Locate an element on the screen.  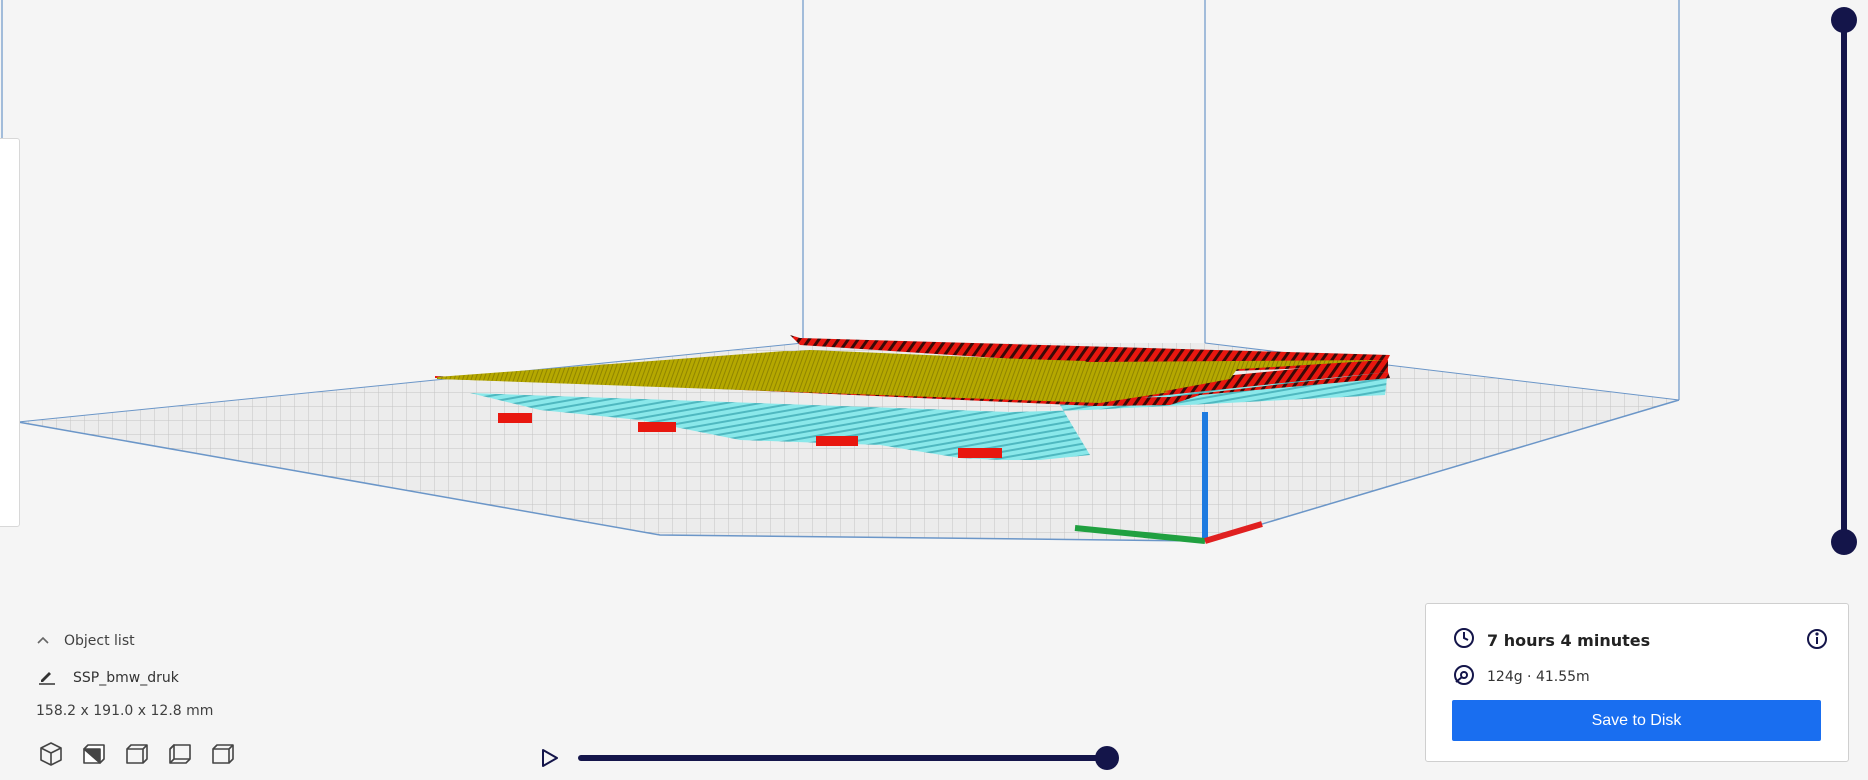
info-icon is located at coordinates (1817, 639).